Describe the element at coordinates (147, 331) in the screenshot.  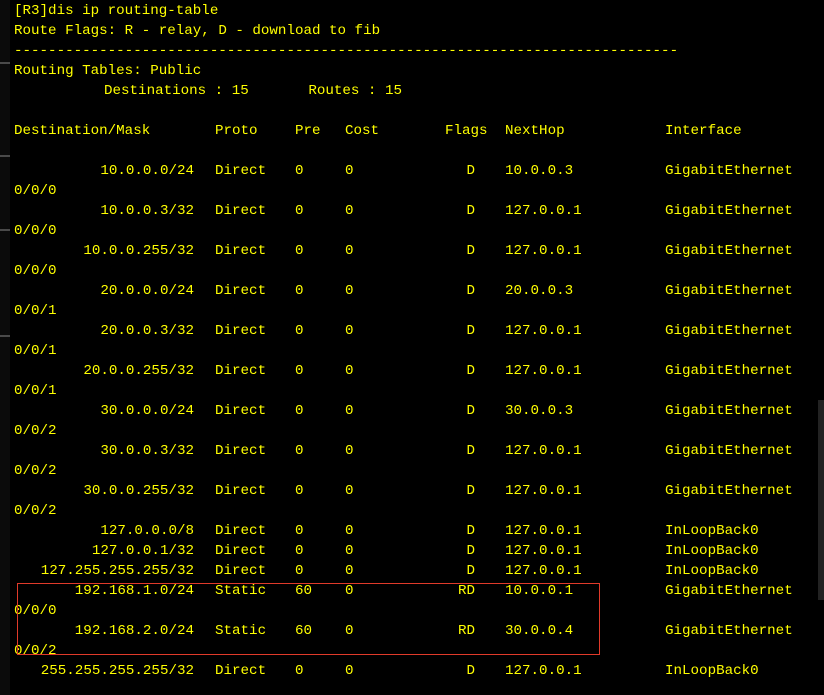
I see `route-destination: 20.0.0.3/32` at that location.